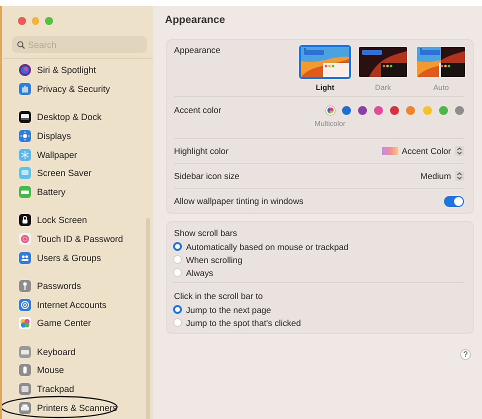  What do you see at coordinates (50, 370) in the screenshot?
I see `sidebar-item: Mouse` at bounding box center [50, 370].